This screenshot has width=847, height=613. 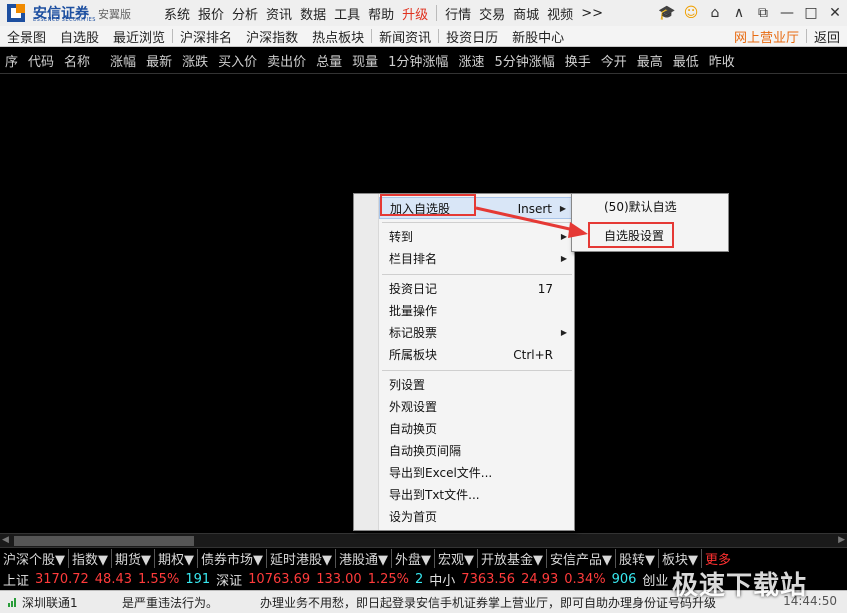 I want to click on horizontal-scrollbar: ◀ ▶, so click(x=423, y=540).